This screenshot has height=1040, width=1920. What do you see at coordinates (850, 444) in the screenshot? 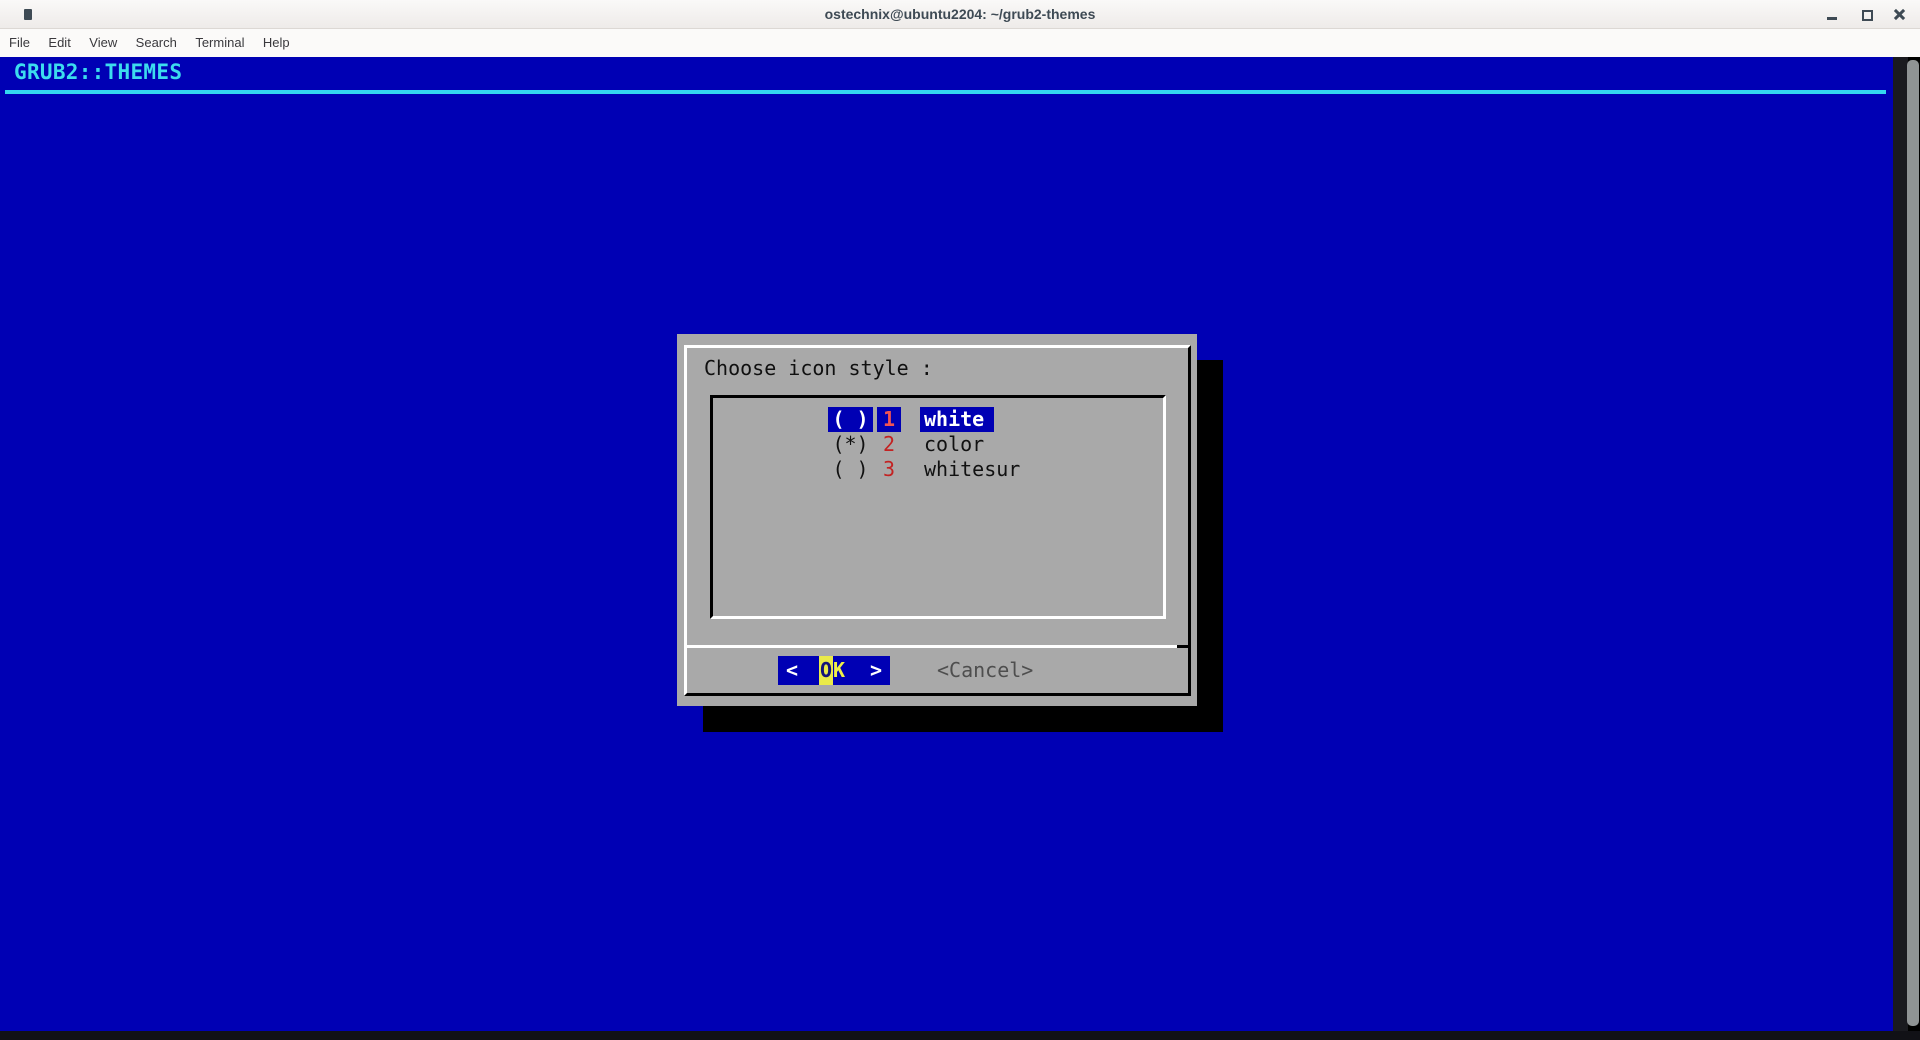
I see `radio-indicator: (*)` at bounding box center [850, 444].